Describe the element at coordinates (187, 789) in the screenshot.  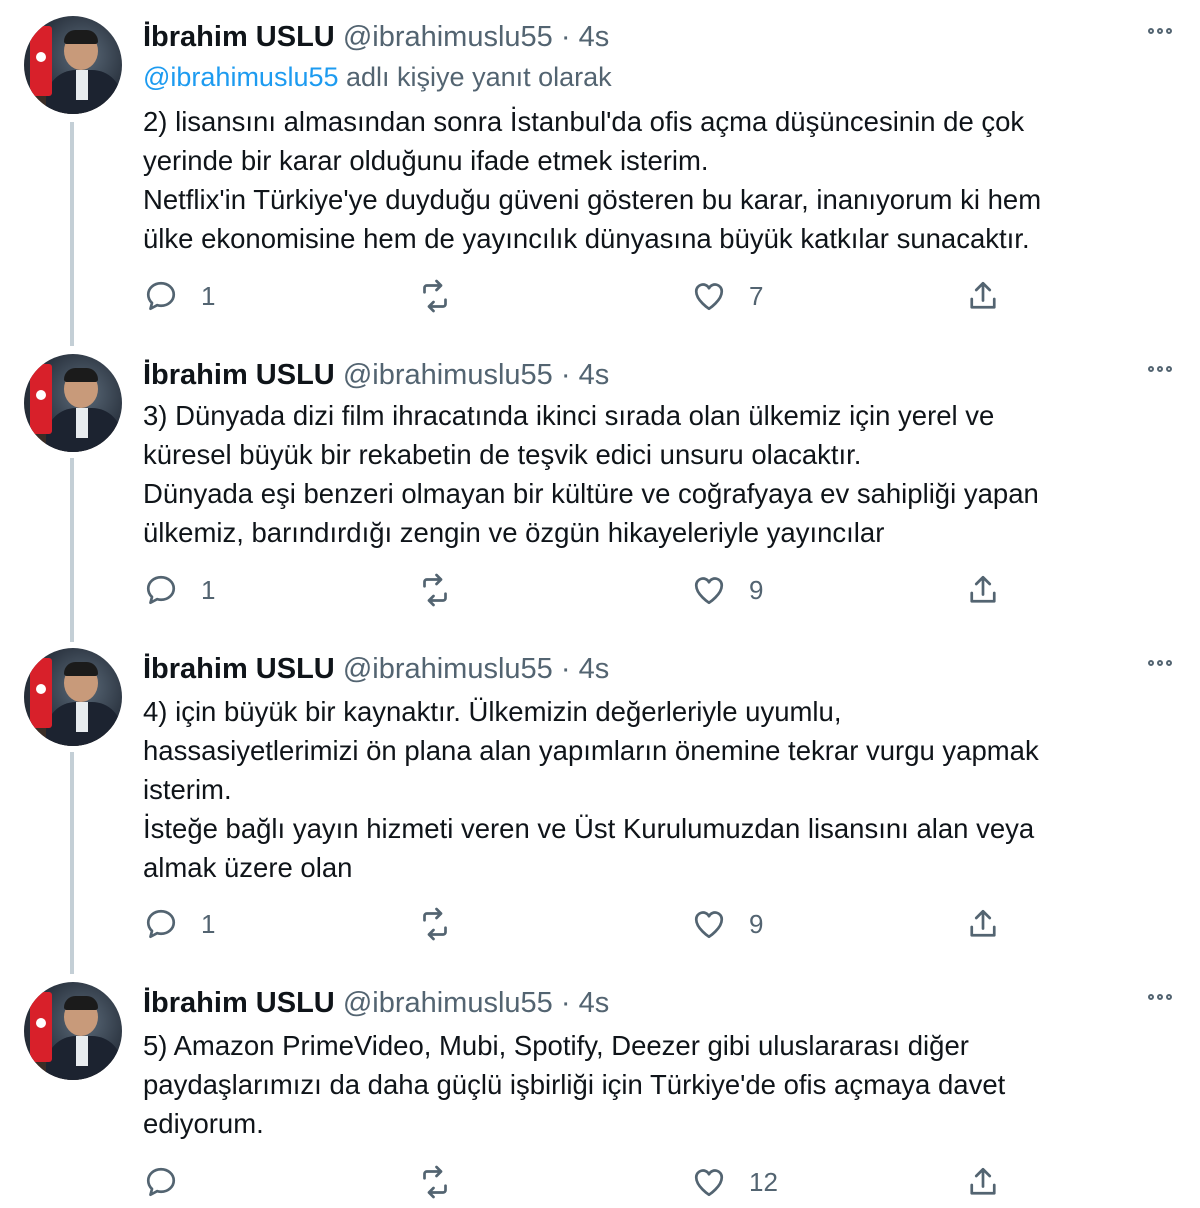
I see `tweet-line: isterim.` at that location.